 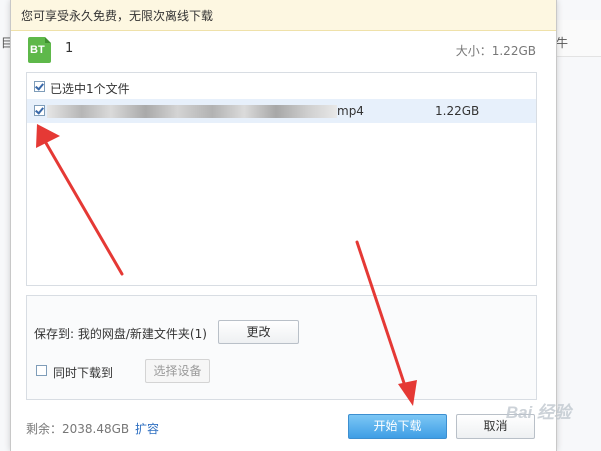 What do you see at coordinates (538, 412) in the screenshot?
I see `watermark: Bai 经验` at bounding box center [538, 412].